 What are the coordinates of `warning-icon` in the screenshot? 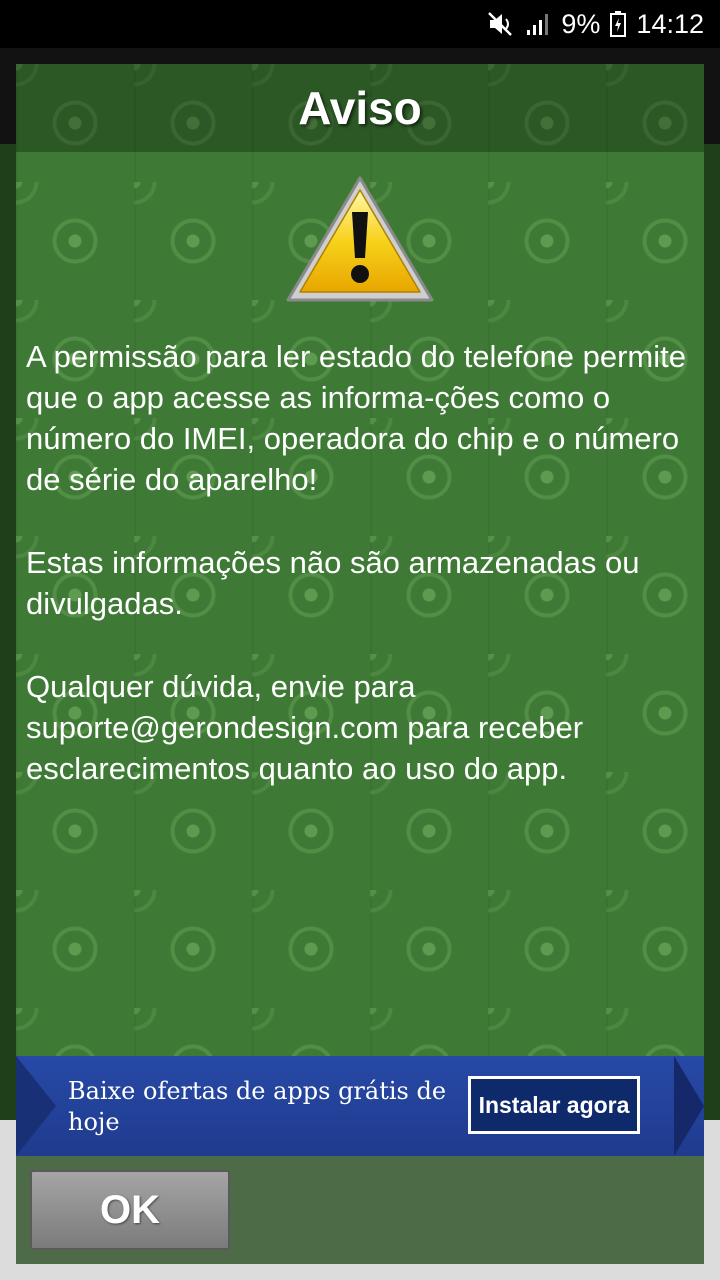 It's located at (360, 239).